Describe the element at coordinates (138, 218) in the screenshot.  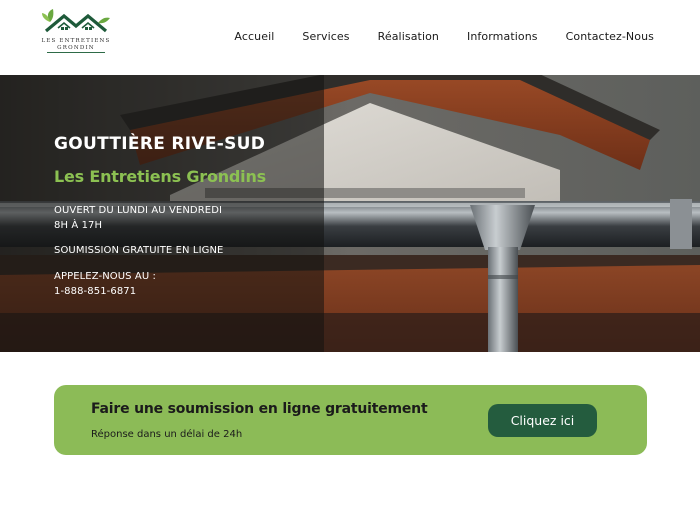
I see `hours-text: OUVERT DU LUNDI AU VENDREDI 8H À 17H` at that location.